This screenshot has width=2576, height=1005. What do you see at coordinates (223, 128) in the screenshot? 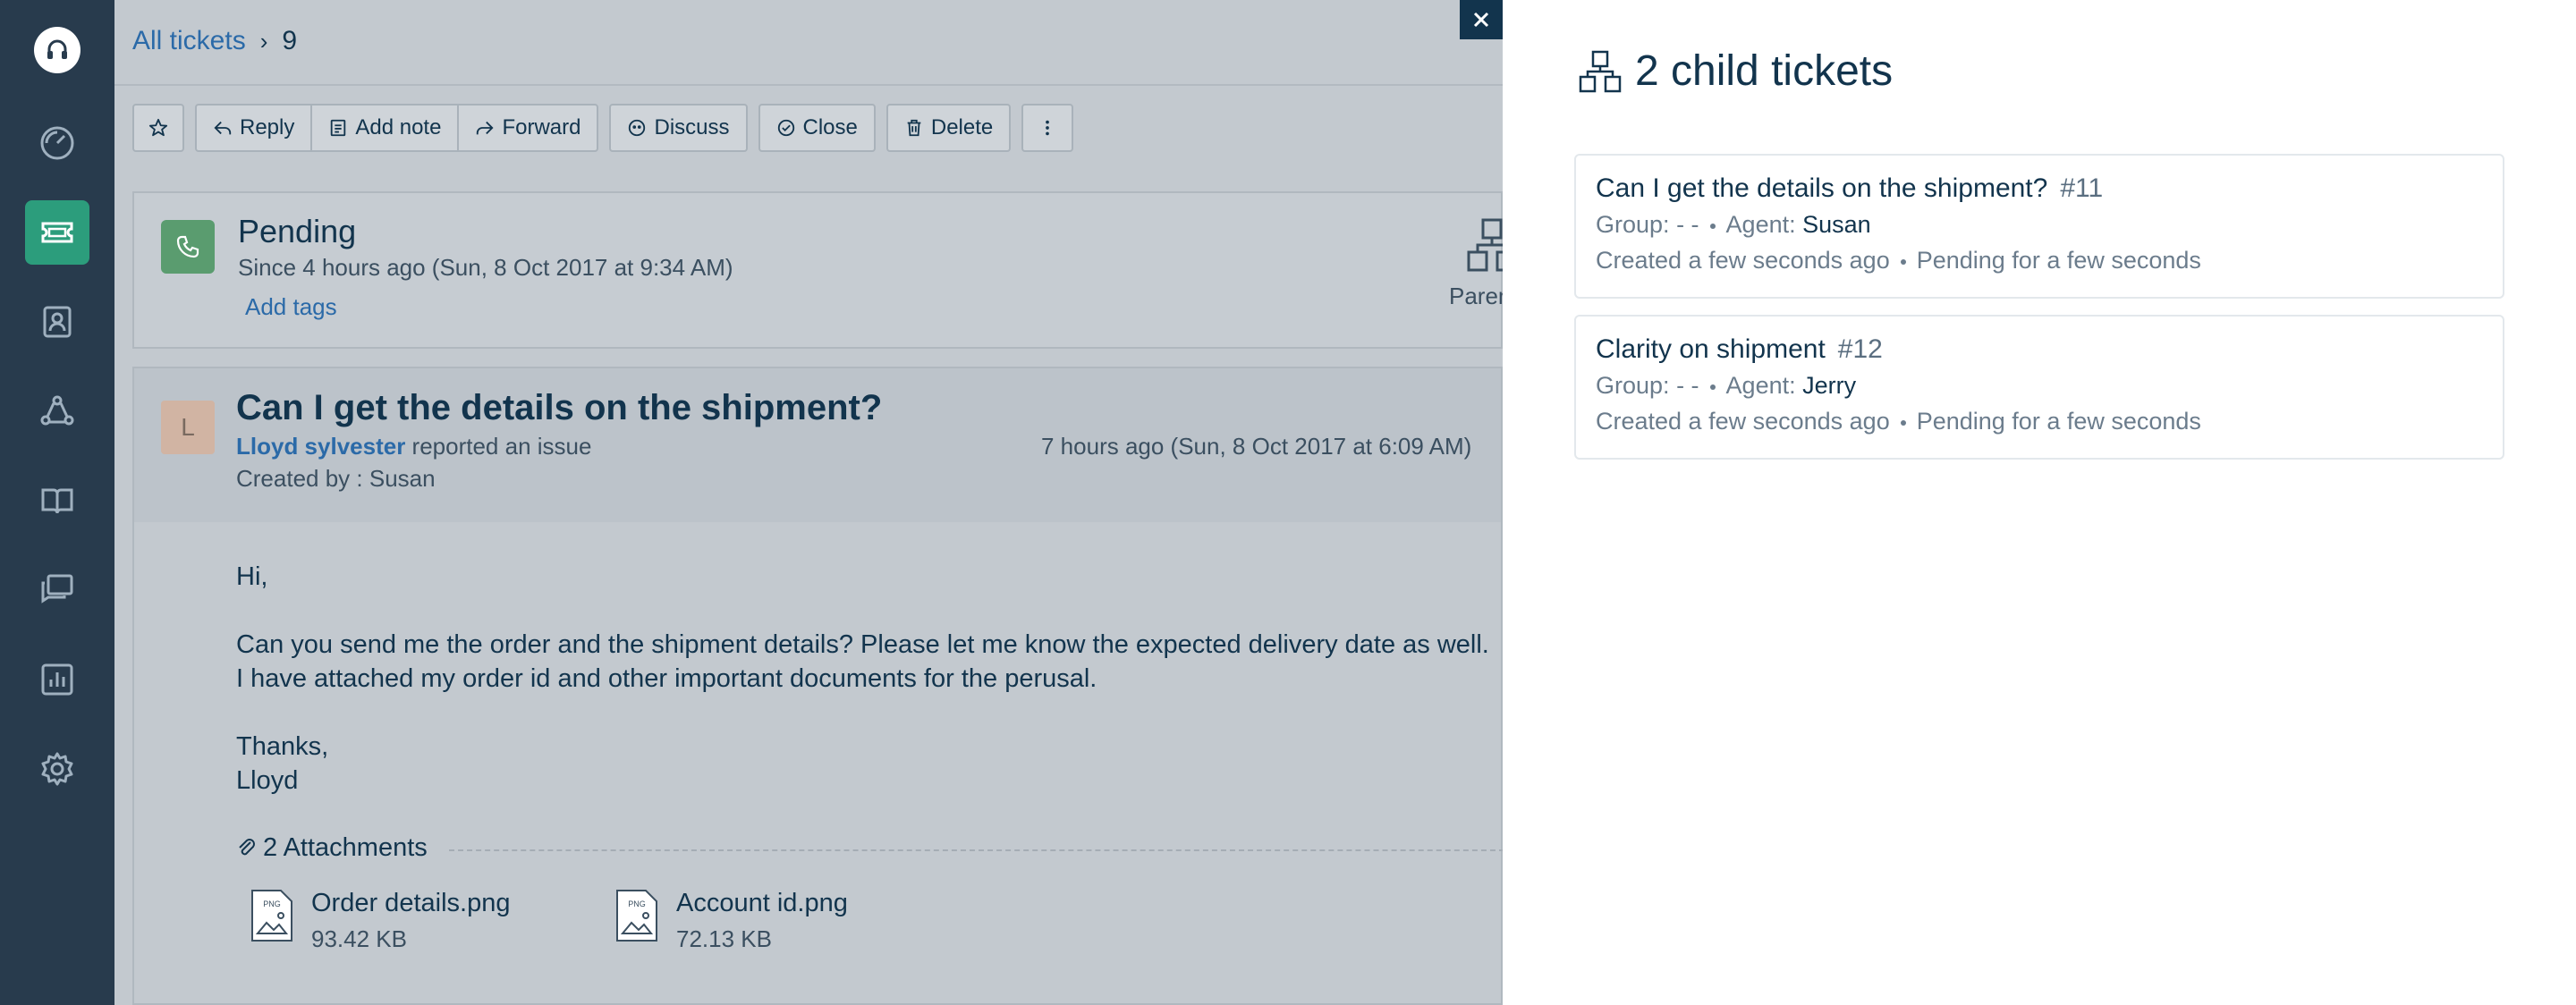
I see `reply-icon` at bounding box center [223, 128].